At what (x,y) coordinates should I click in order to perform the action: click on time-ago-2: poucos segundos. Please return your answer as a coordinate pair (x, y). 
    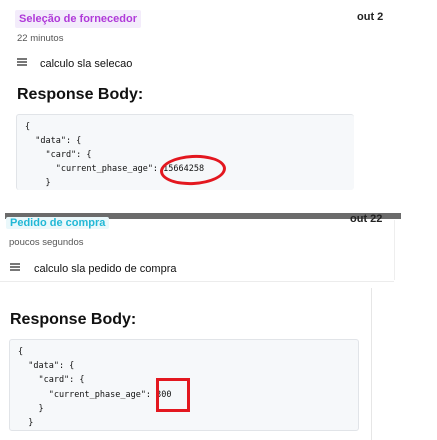
    Looking at the image, I should click on (46, 242).